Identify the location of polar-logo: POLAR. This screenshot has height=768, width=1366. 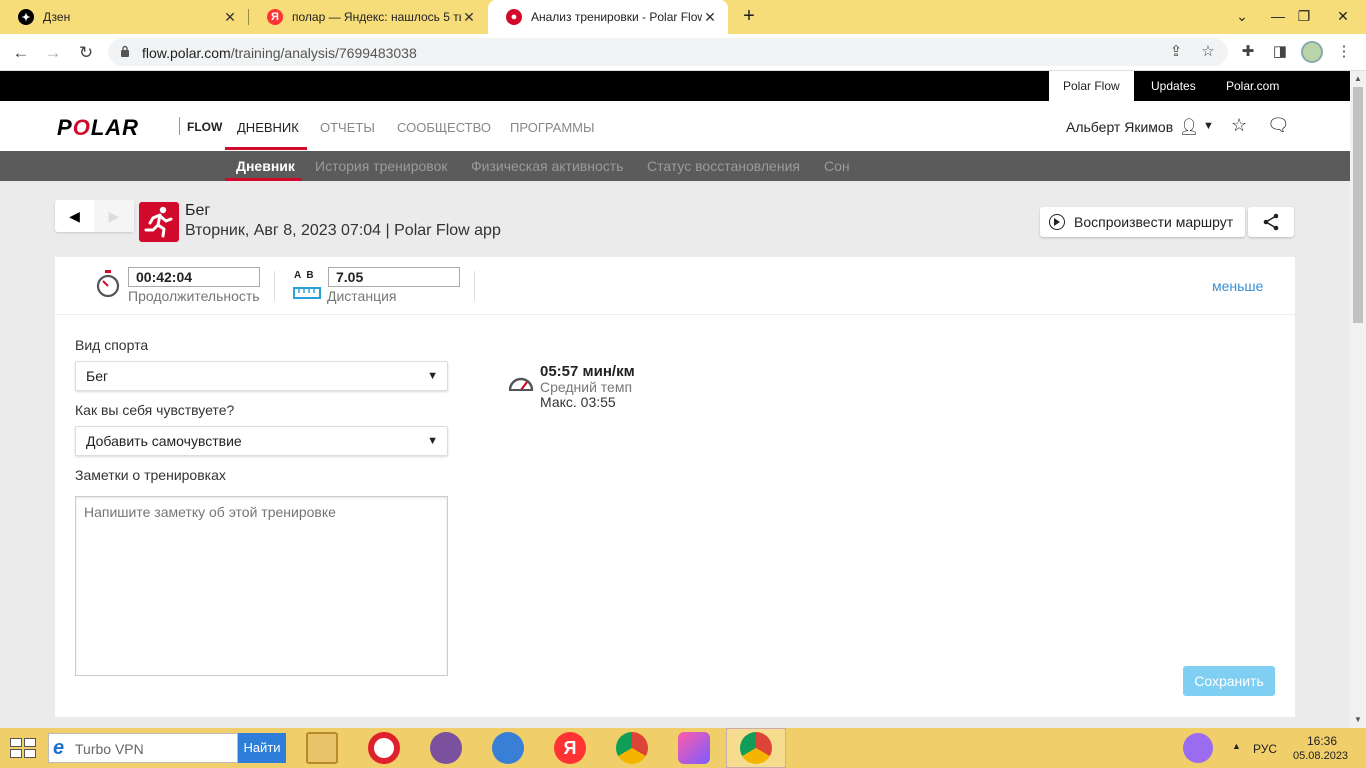
(98, 128).